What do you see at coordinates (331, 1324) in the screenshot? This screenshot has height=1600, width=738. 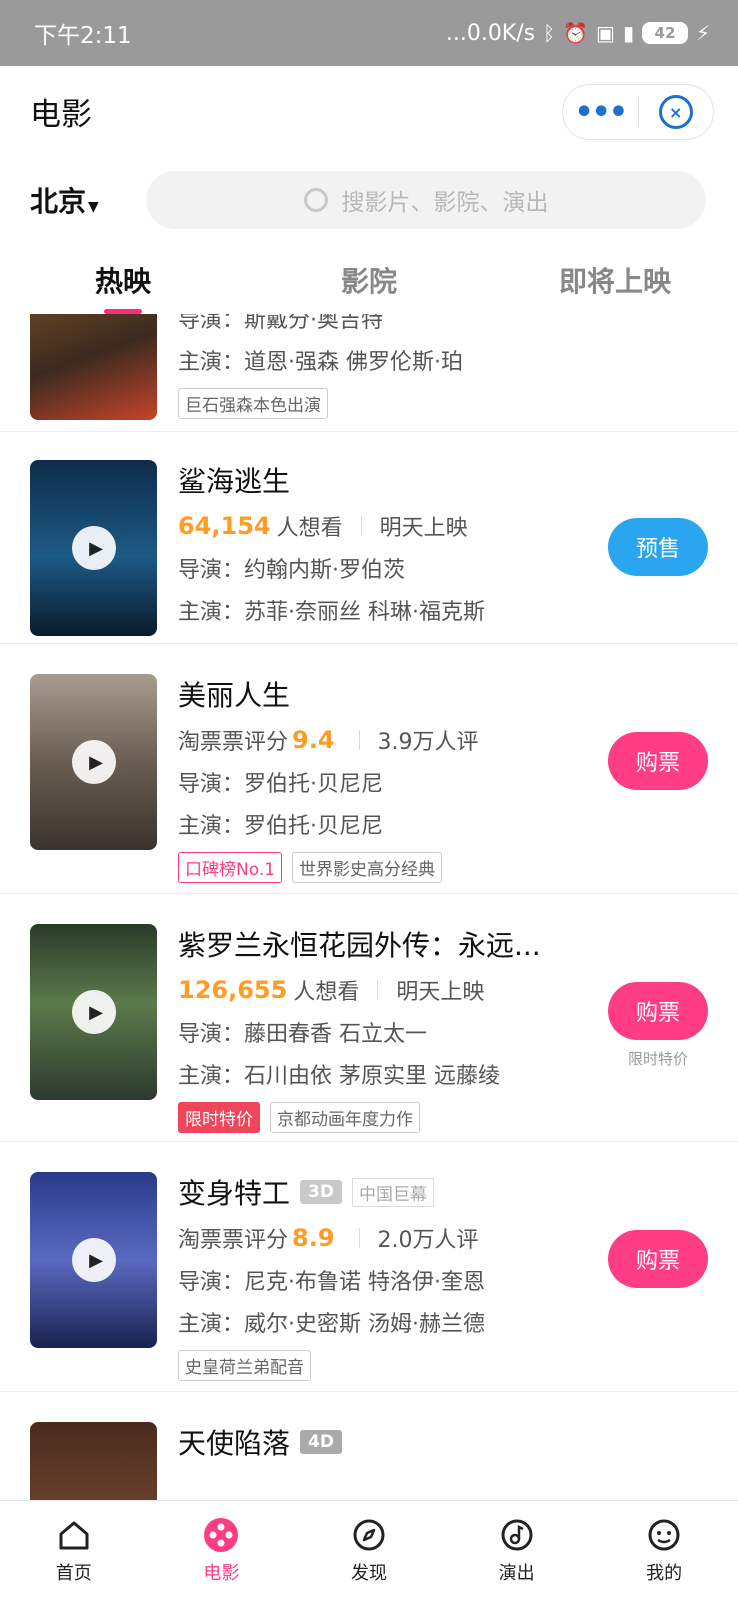 I see `cast-line: 主演：威尔·史密斯 汤姆·赫兰德` at bounding box center [331, 1324].